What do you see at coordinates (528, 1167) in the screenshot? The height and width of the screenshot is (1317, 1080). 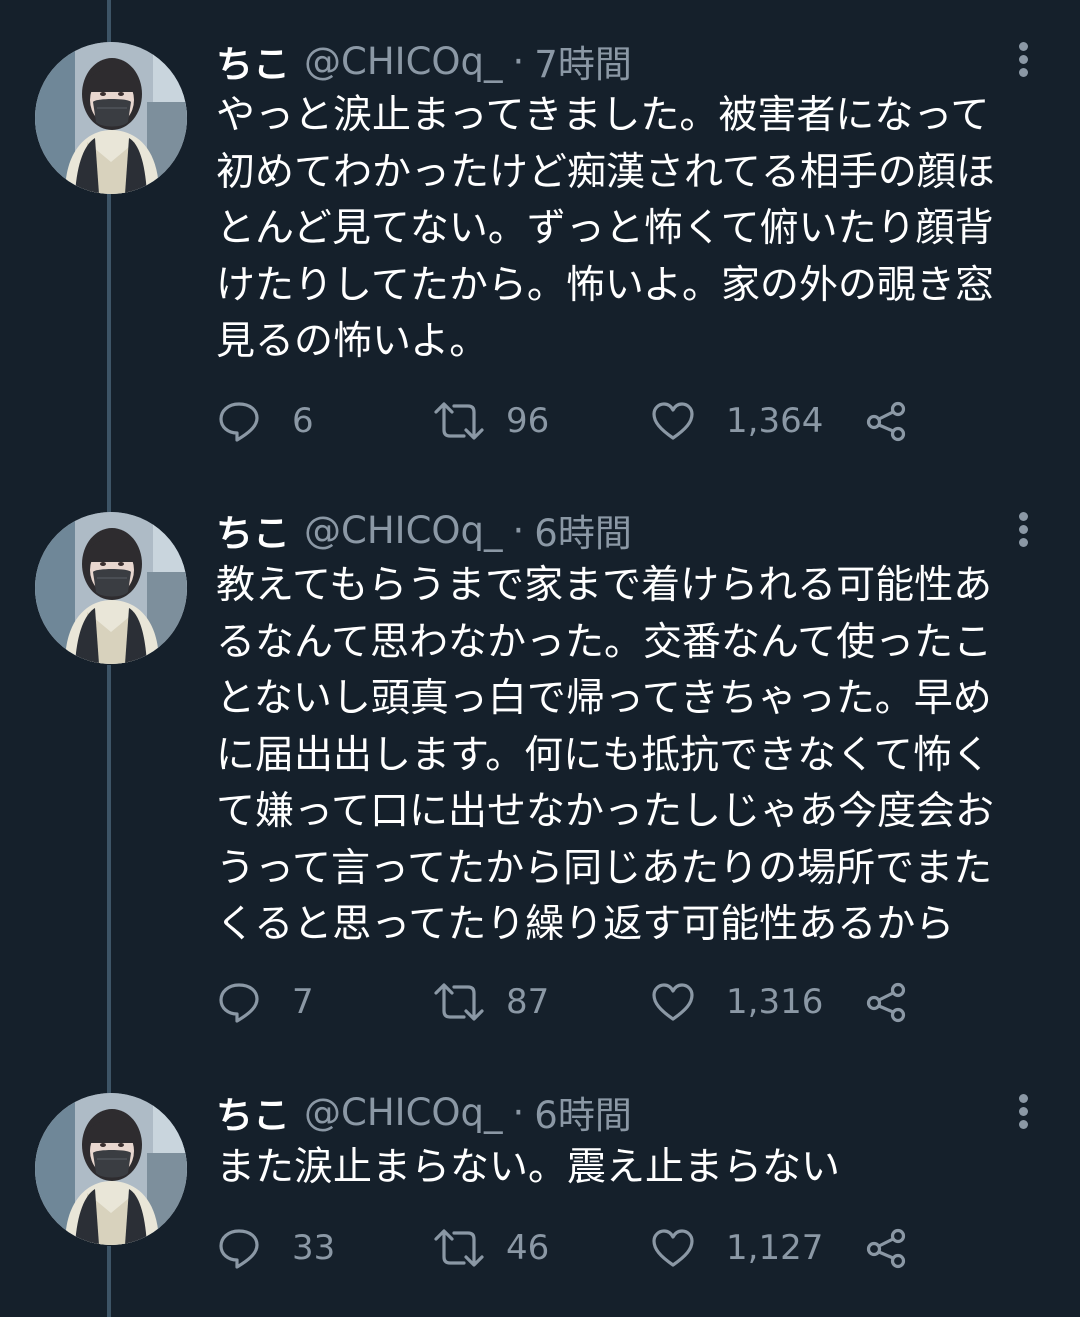 I see `tweet-text: また涙止まらない。震え止まらない` at bounding box center [528, 1167].